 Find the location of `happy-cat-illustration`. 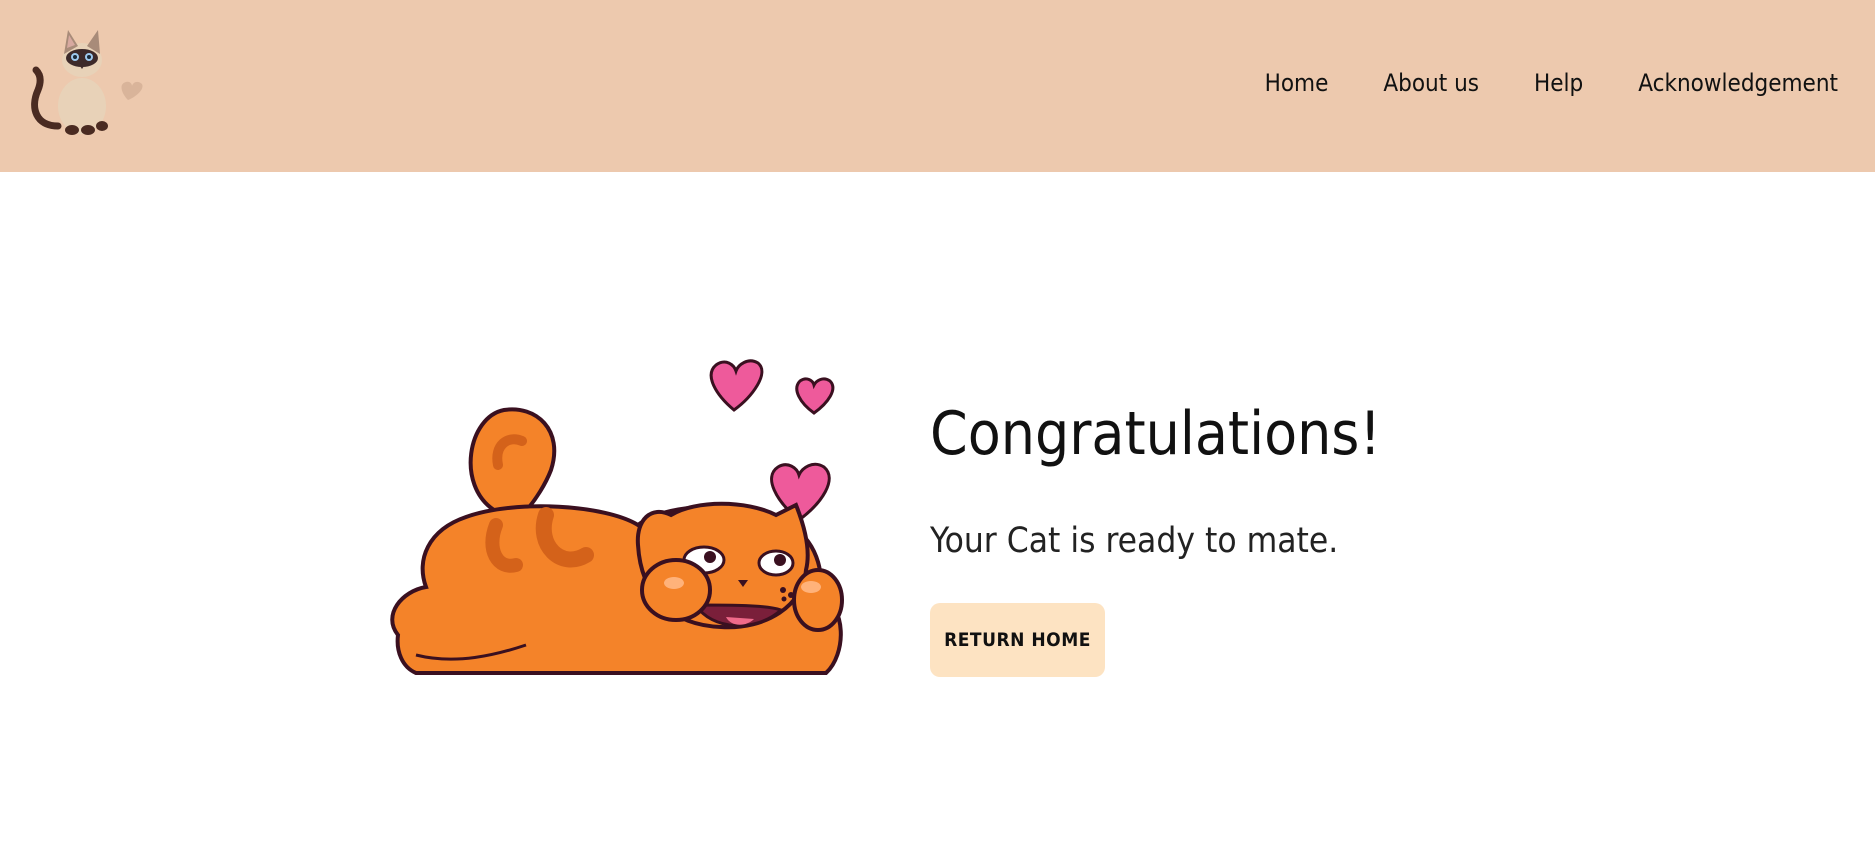

happy-cat-illustration is located at coordinates (617, 517).